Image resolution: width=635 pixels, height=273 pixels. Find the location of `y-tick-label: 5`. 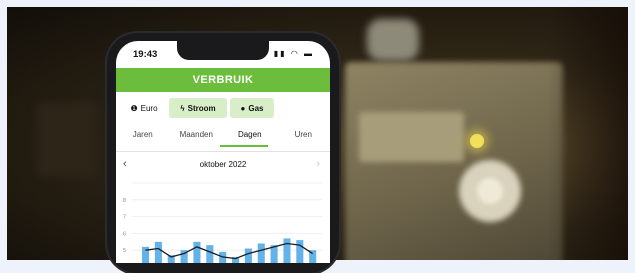

y-tick-label: 5 is located at coordinates (124, 251).